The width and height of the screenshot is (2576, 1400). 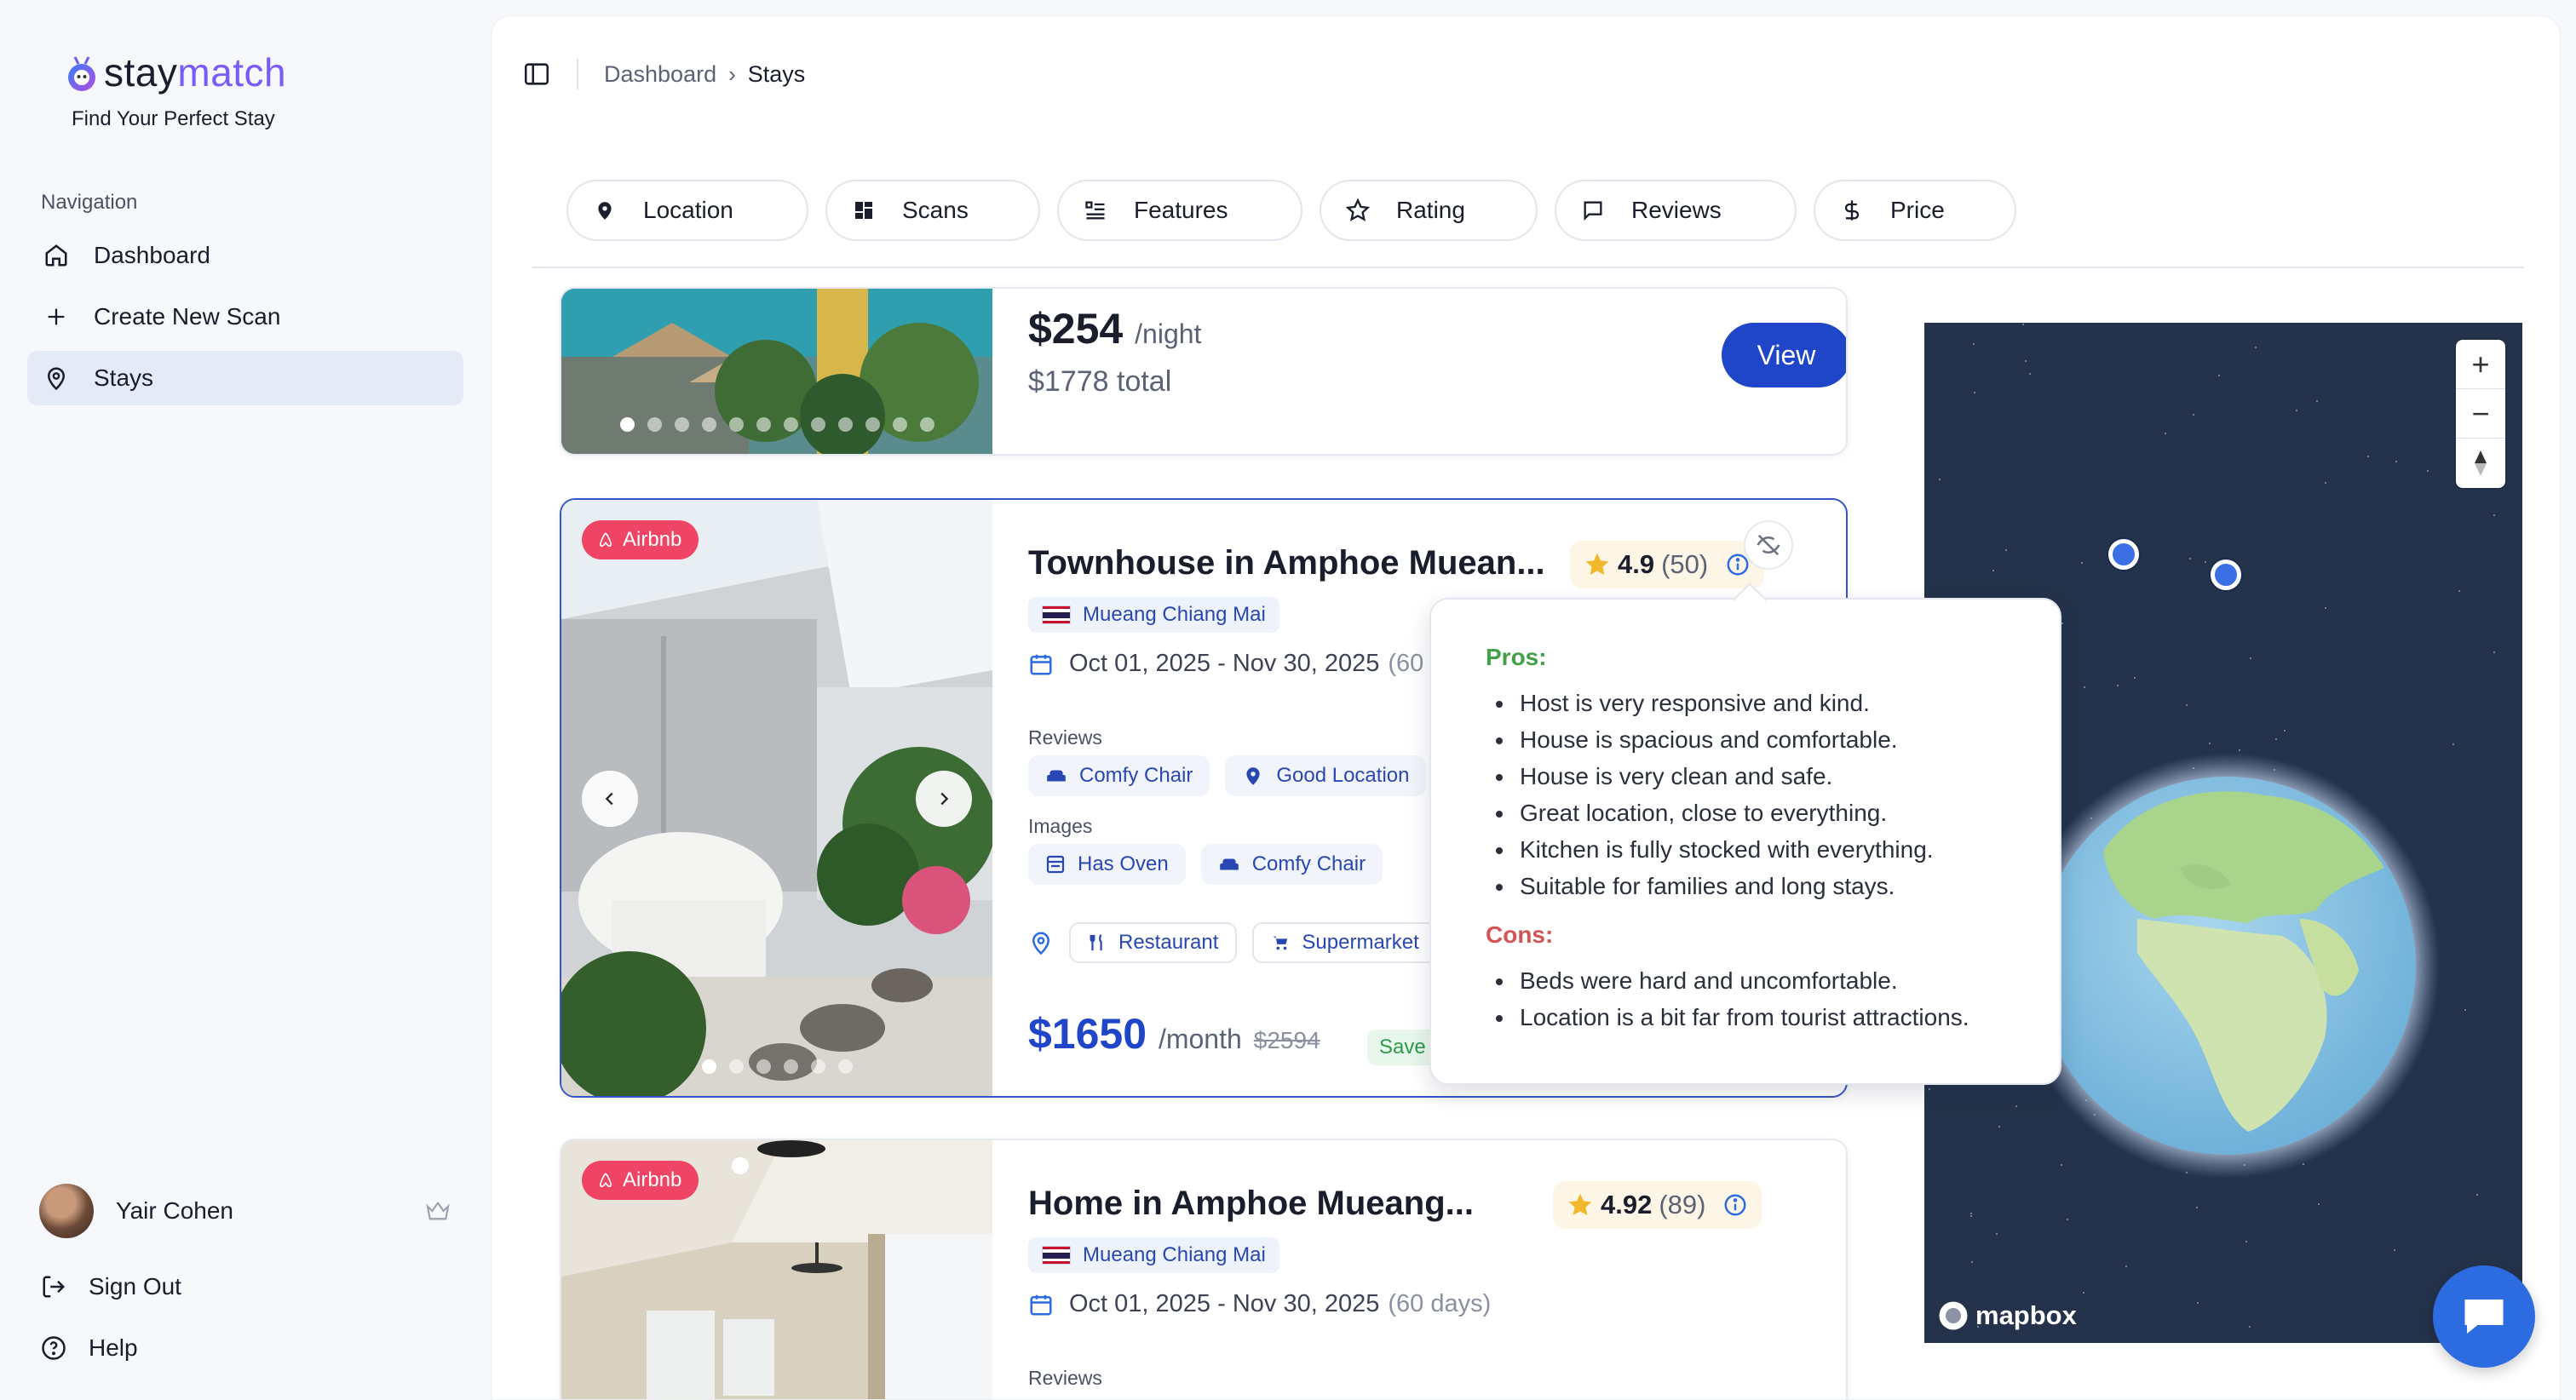 What do you see at coordinates (1784, 355) in the screenshot?
I see `view-button: View` at bounding box center [1784, 355].